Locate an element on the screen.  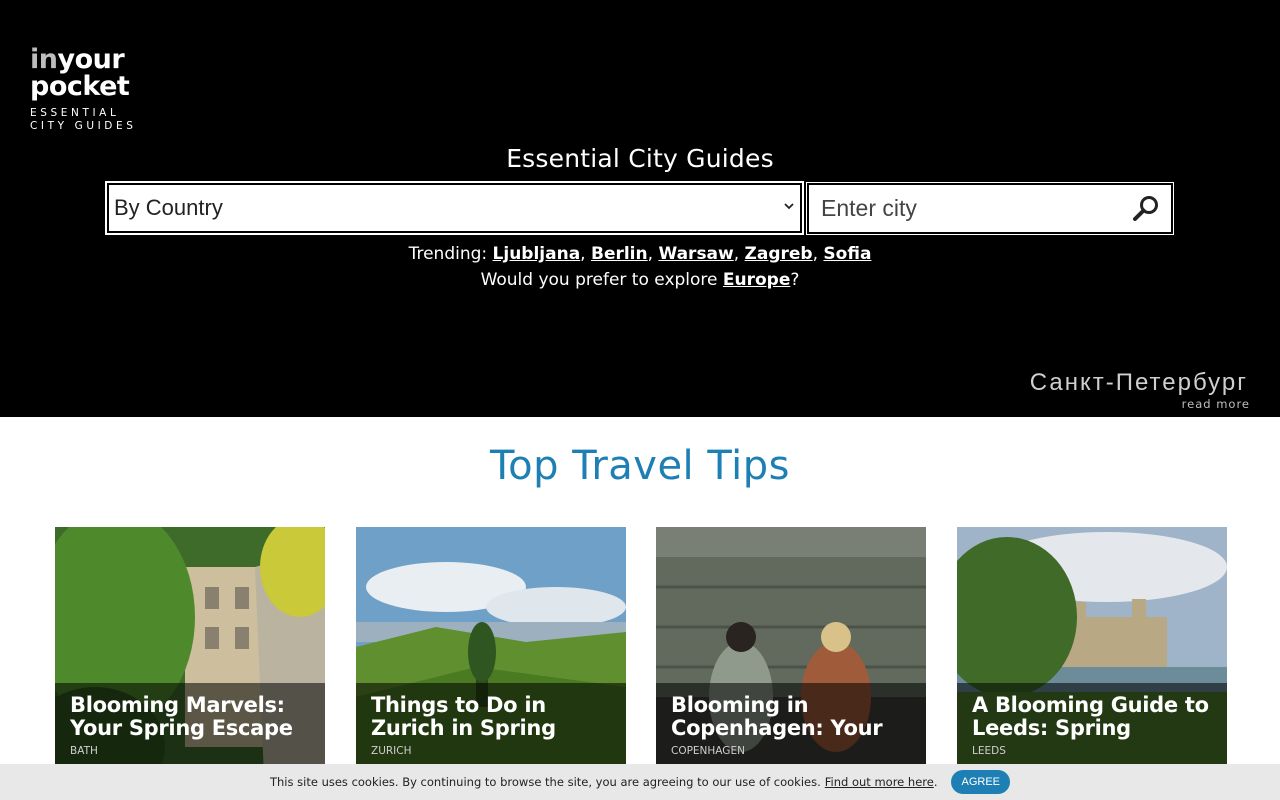
card-city: COPENHAGEN is located at coordinates (708, 751).